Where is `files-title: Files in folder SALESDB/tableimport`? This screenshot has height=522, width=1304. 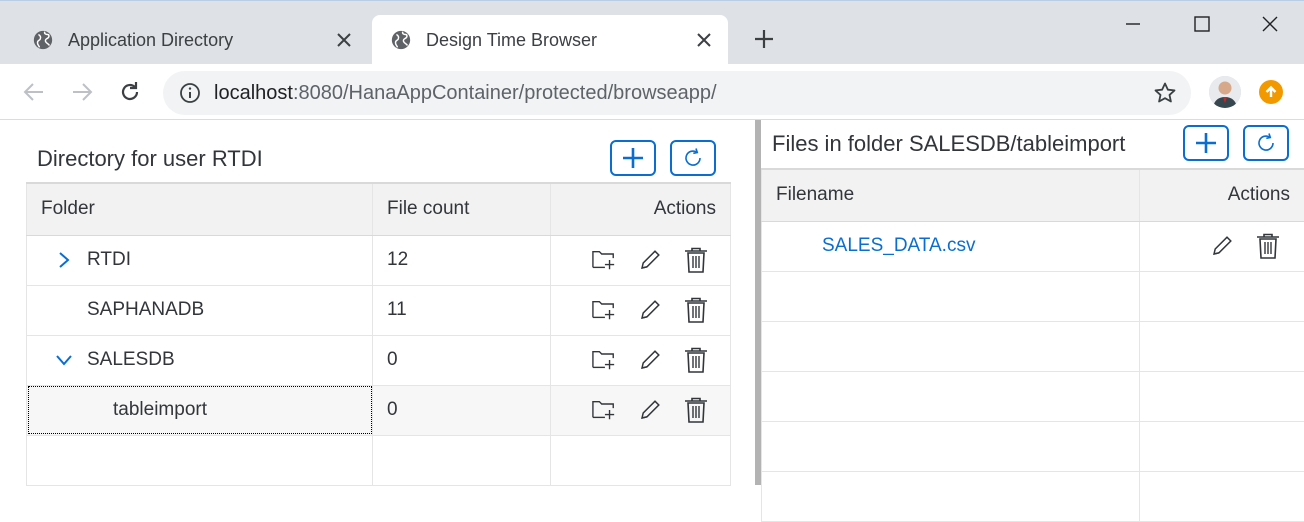 files-title: Files in folder SALESDB/tableimport is located at coordinates (948, 144).